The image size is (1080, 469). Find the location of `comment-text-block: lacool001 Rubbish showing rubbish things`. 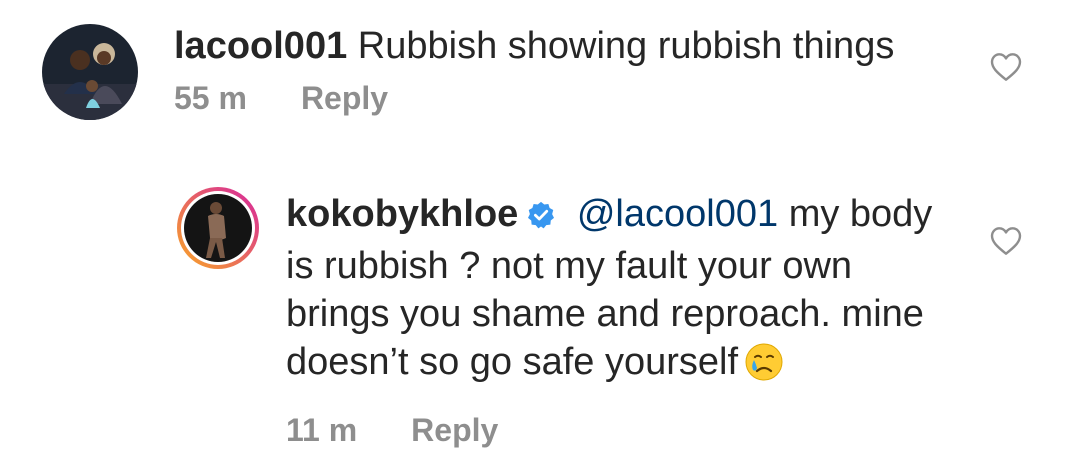

comment-text-block: lacool001 Rubbish showing rubbish things is located at coordinates (534, 46).